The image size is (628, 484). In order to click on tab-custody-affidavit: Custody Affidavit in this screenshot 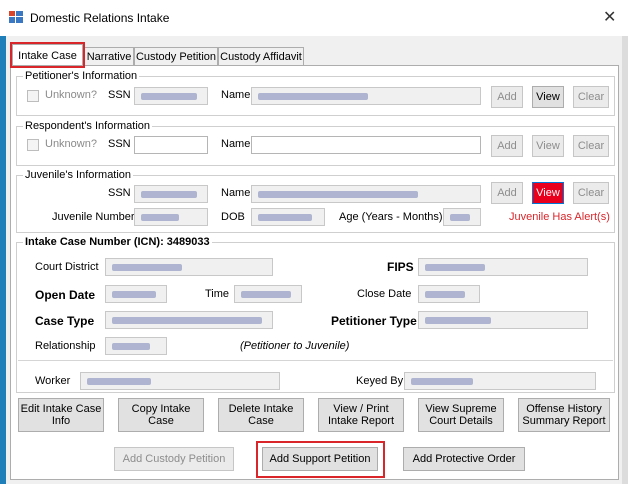, I will do `click(261, 56)`.